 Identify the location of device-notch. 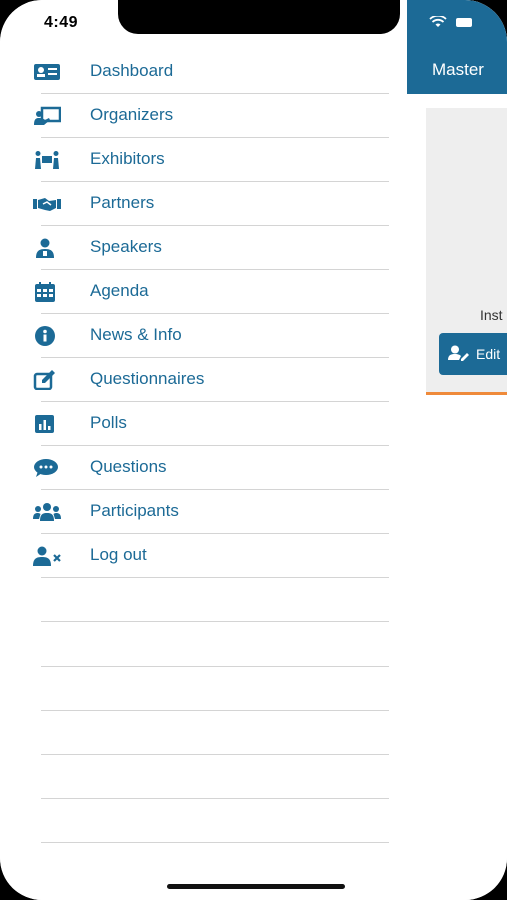
(259, 17).